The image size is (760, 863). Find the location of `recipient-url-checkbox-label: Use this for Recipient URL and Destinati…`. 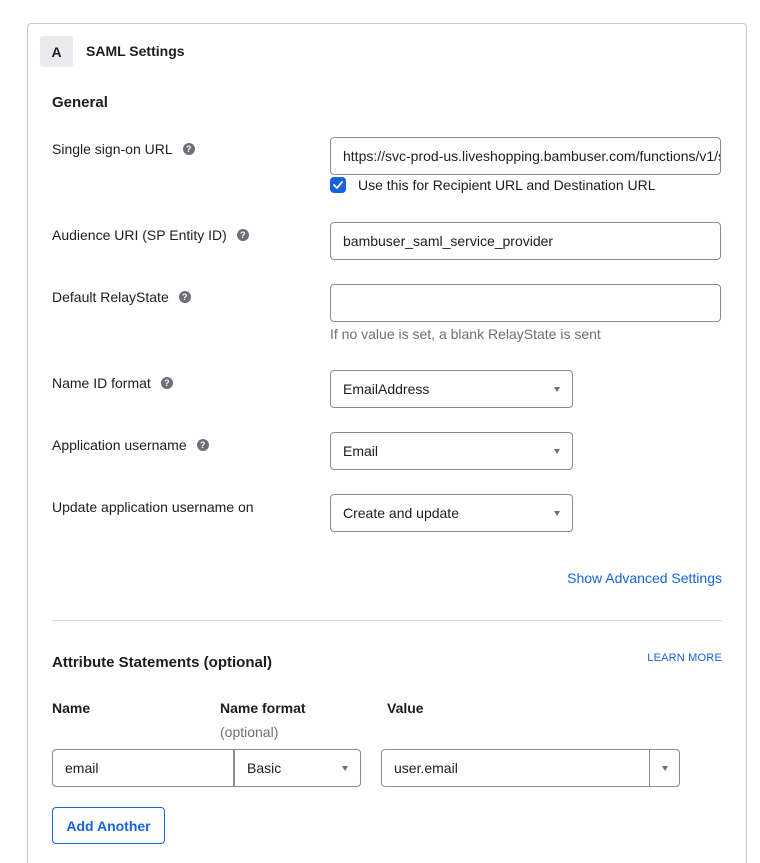

recipient-url-checkbox-label: Use this for Recipient URL and Destinati… is located at coordinates (507, 185).